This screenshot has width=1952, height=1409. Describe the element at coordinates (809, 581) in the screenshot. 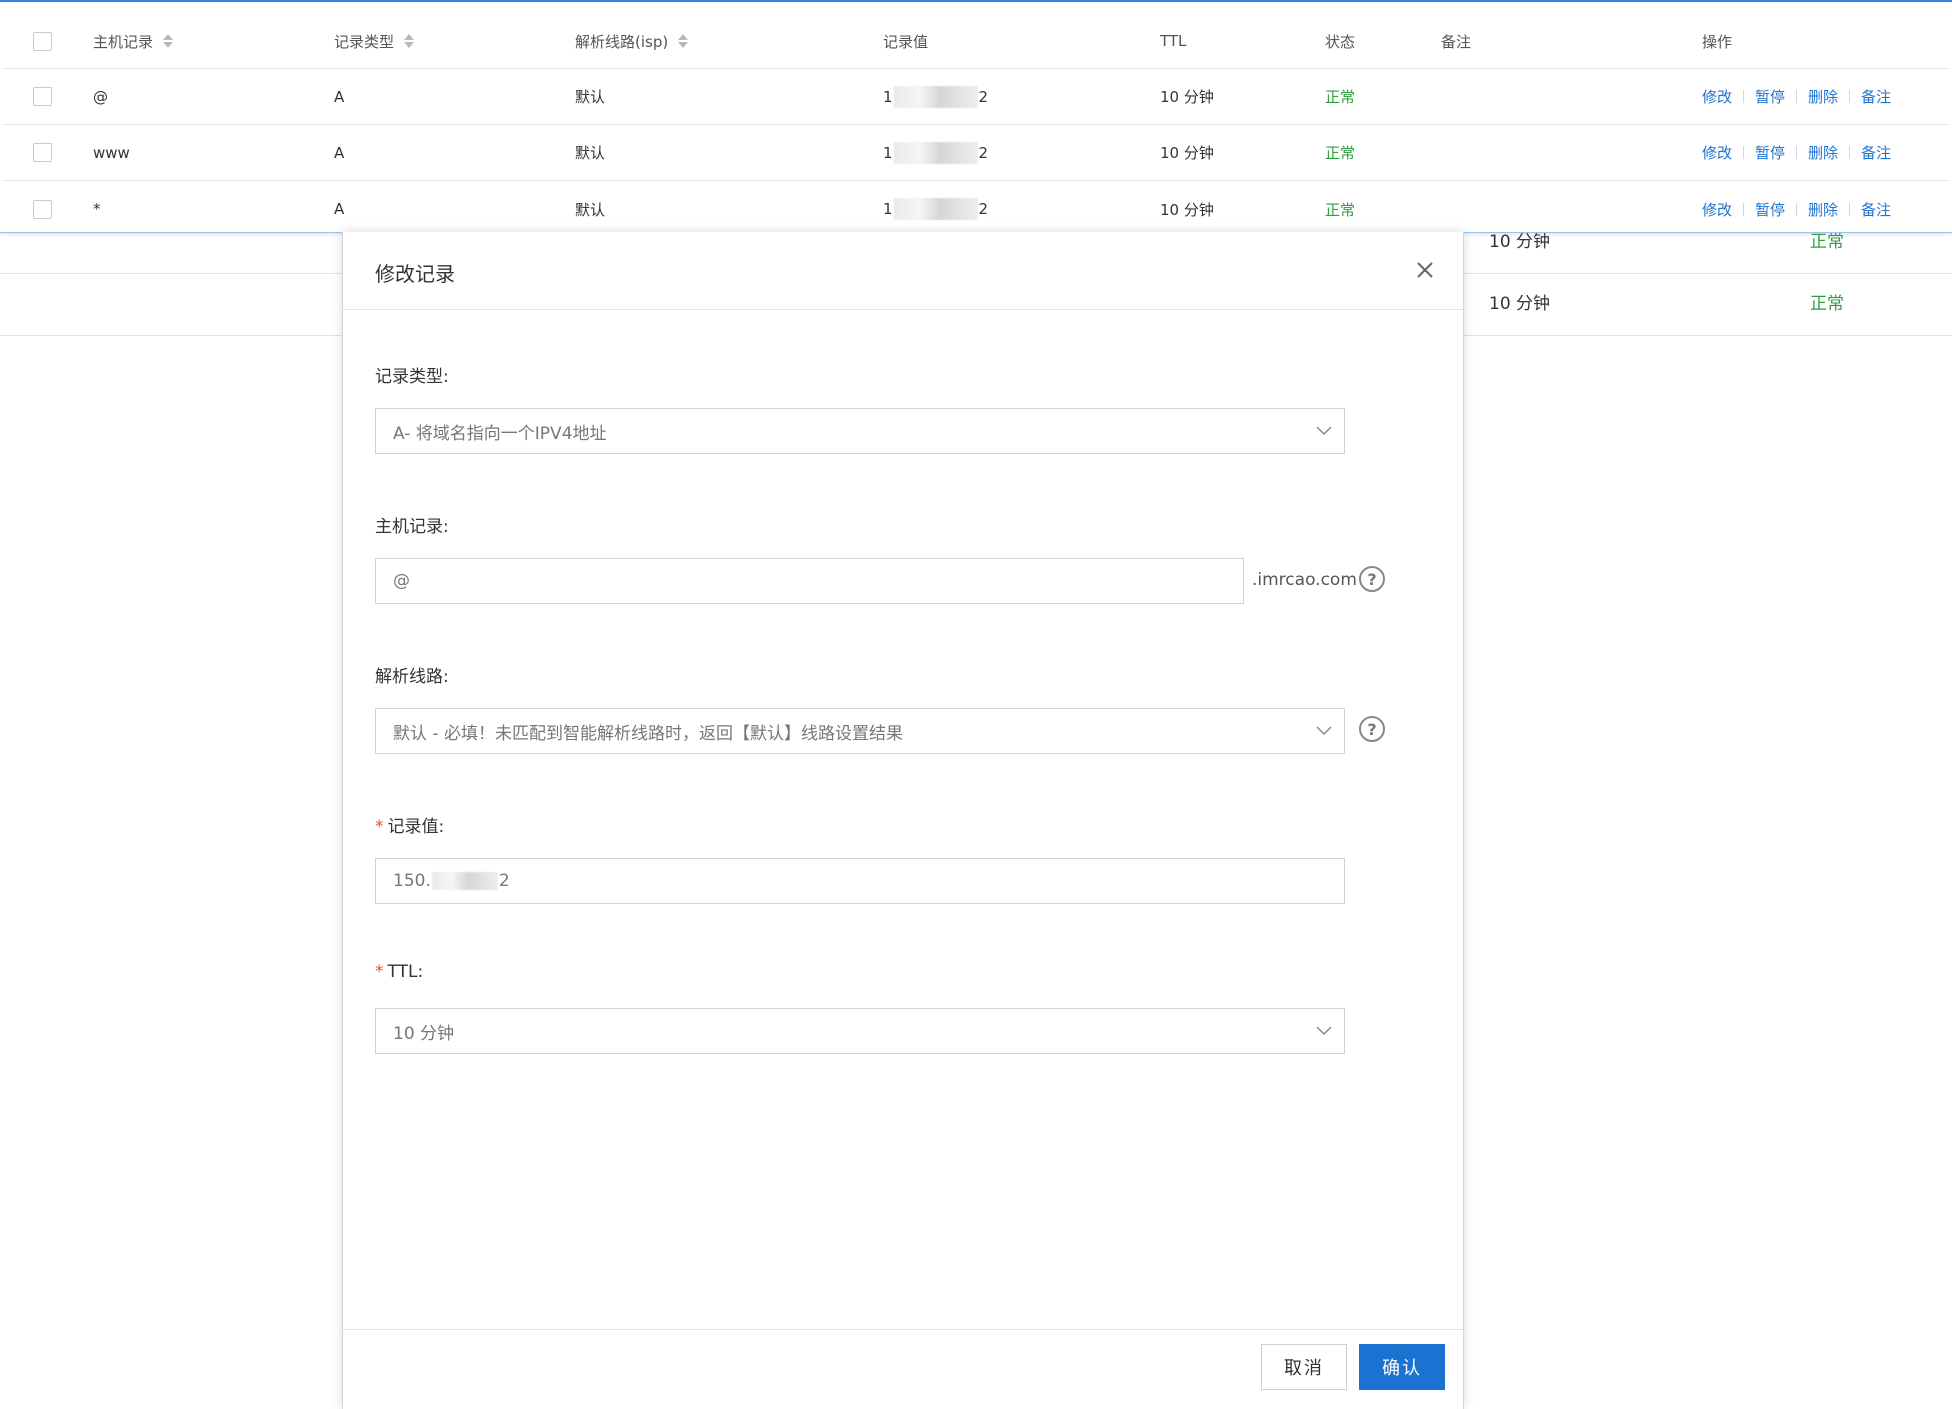

I see `host-input: @` at that location.